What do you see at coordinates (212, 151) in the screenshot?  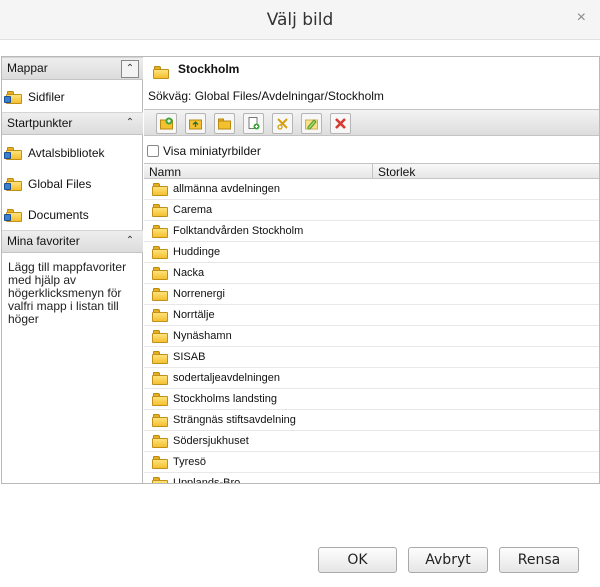 I see `thumbnails-label: Visa miniatyrbilder` at bounding box center [212, 151].